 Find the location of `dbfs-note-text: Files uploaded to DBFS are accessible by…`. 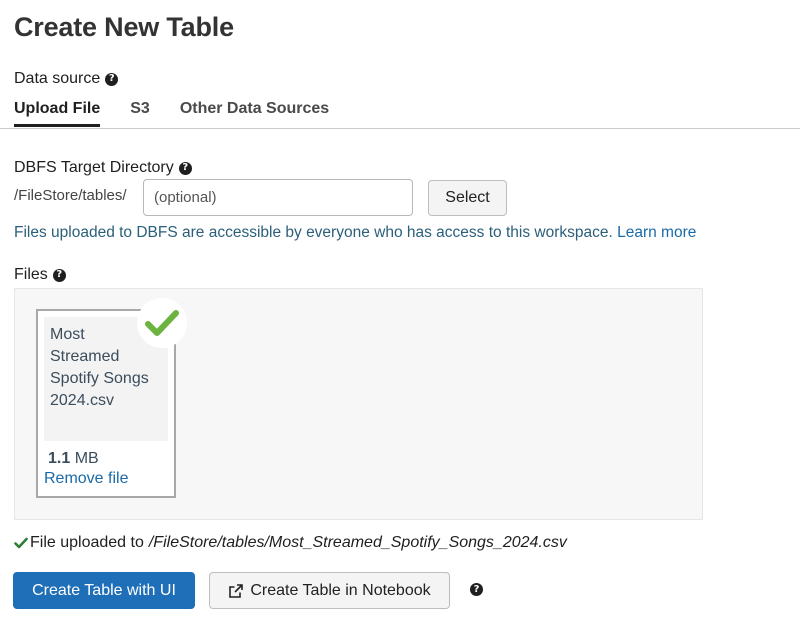

dbfs-note-text: Files uploaded to DBFS are accessible by… is located at coordinates (313, 232).